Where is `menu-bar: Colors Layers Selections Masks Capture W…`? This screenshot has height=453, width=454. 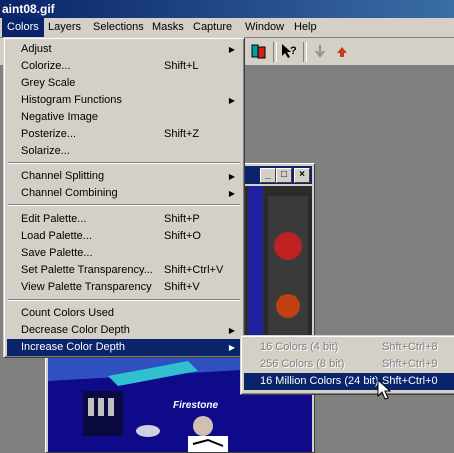
menu-bar: Colors Layers Selections Masks Capture W… is located at coordinates (227, 28).